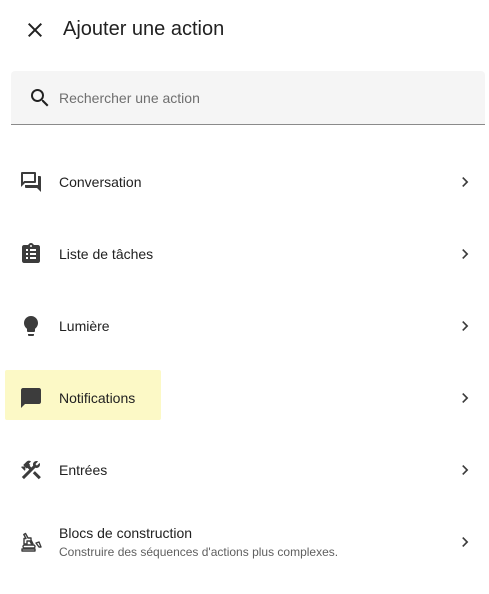  I want to click on dialog-title: Ajouter une action, so click(144, 29).